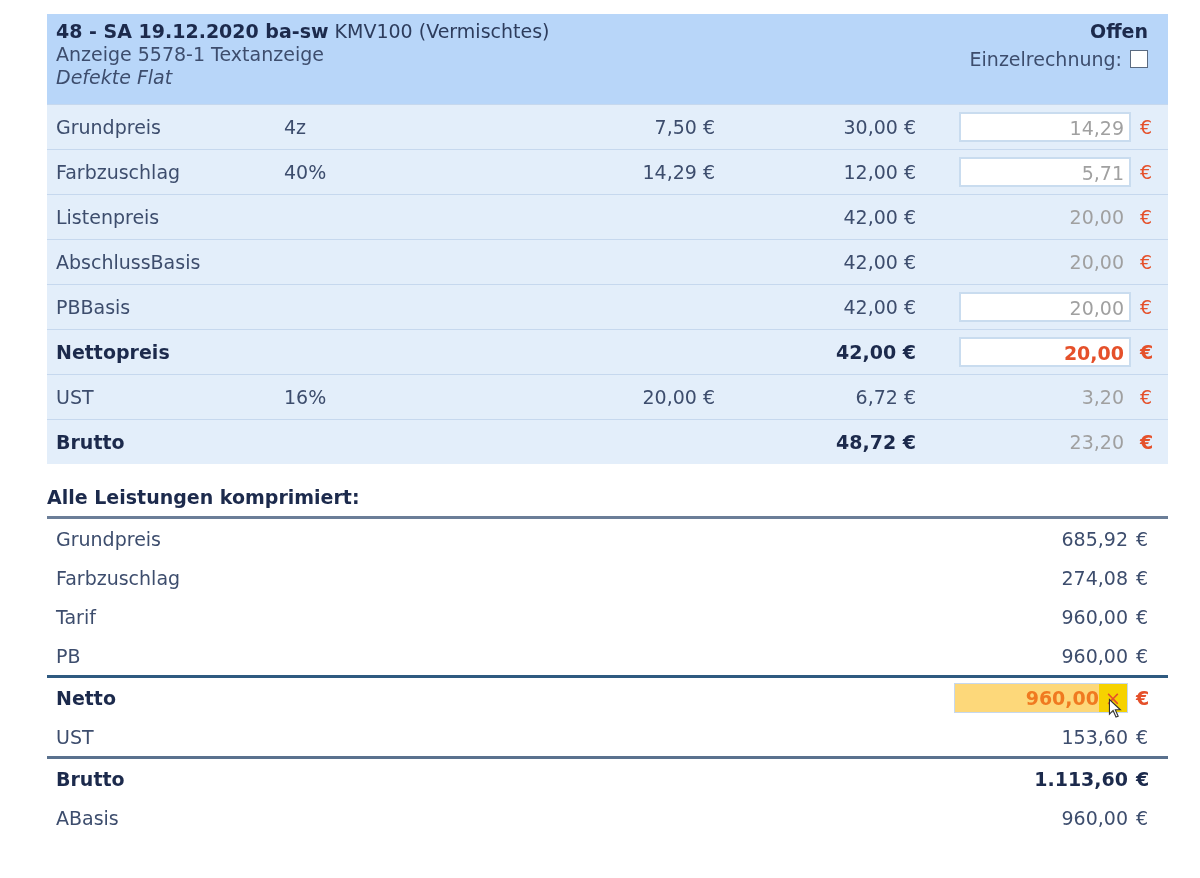 This screenshot has width=1200, height=878. I want to click on summary-label: UST, so click(75, 736).